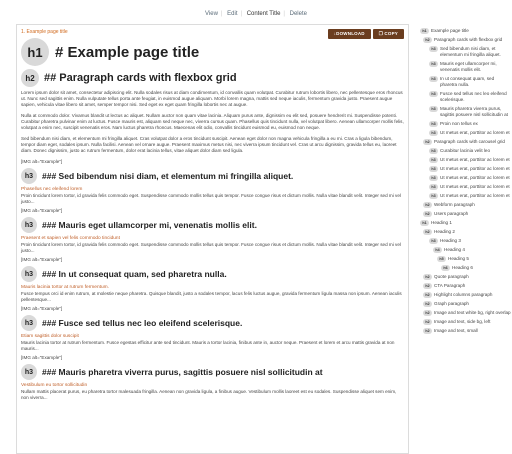 The height and width of the screenshot is (454, 512). Describe the element at coordinates (456, 330) in the screenshot. I see `toc-item-label: Image and text, small` at that location.